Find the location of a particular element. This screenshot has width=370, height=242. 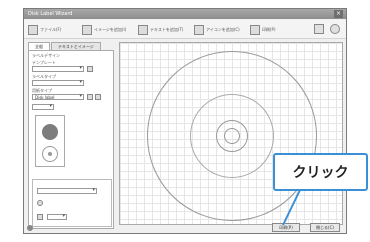

click-callout: クリック is located at coordinates (320, 172).